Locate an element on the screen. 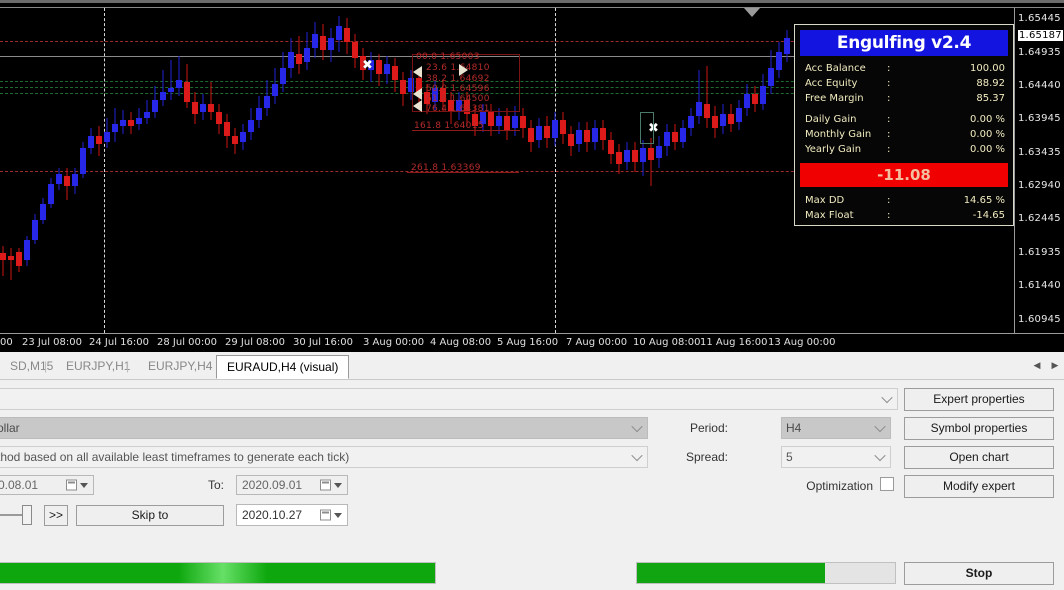  symbol-properties-button: Symbol properties is located at coordinates (979, 428).